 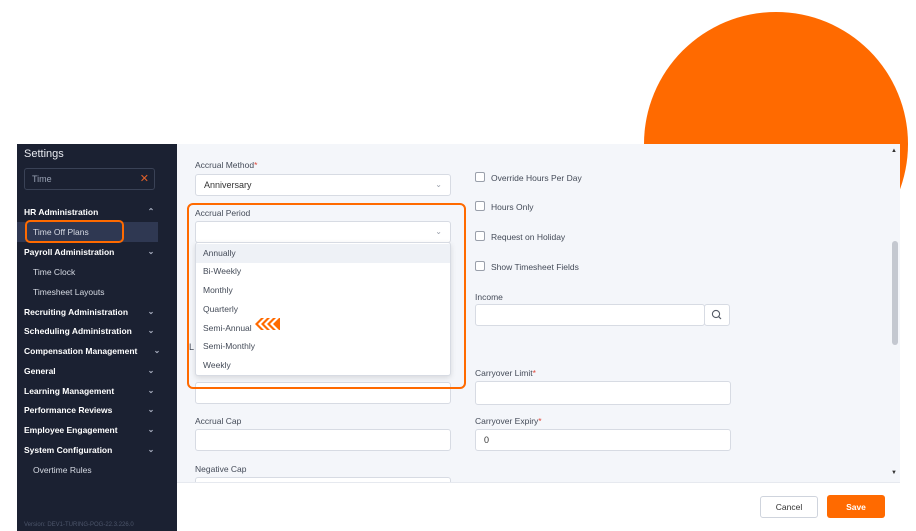 I want to click on sidebar-search: ✕, so click(x=89, y=179).